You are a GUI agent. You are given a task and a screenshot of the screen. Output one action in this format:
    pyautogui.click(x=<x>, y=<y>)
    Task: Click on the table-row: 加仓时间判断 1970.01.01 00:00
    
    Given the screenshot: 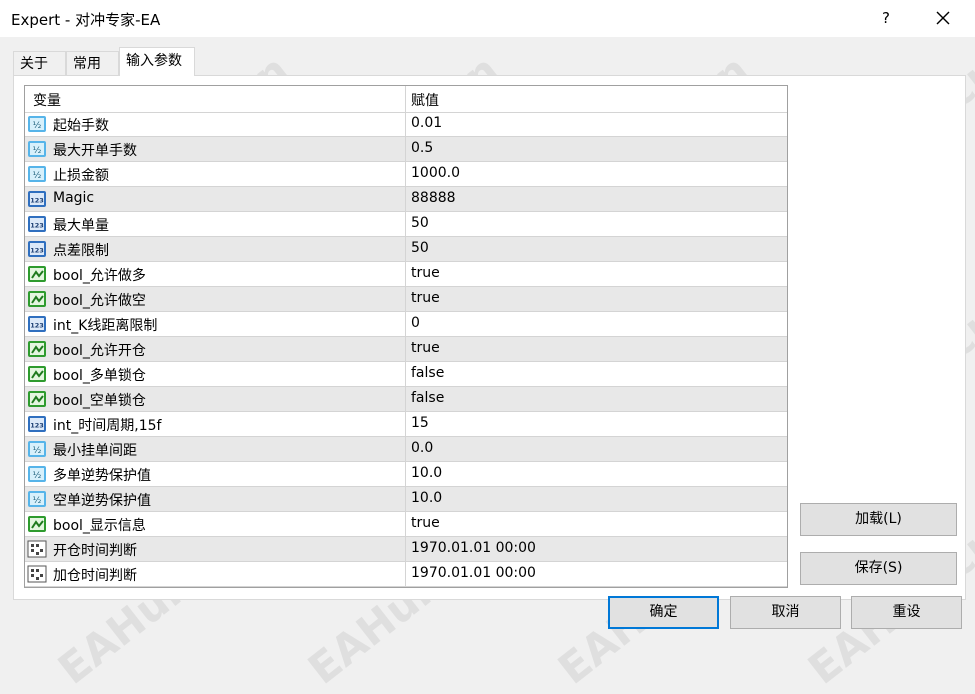 What is the action you would take?
    pyautogui.click(x=406, y=574)
    